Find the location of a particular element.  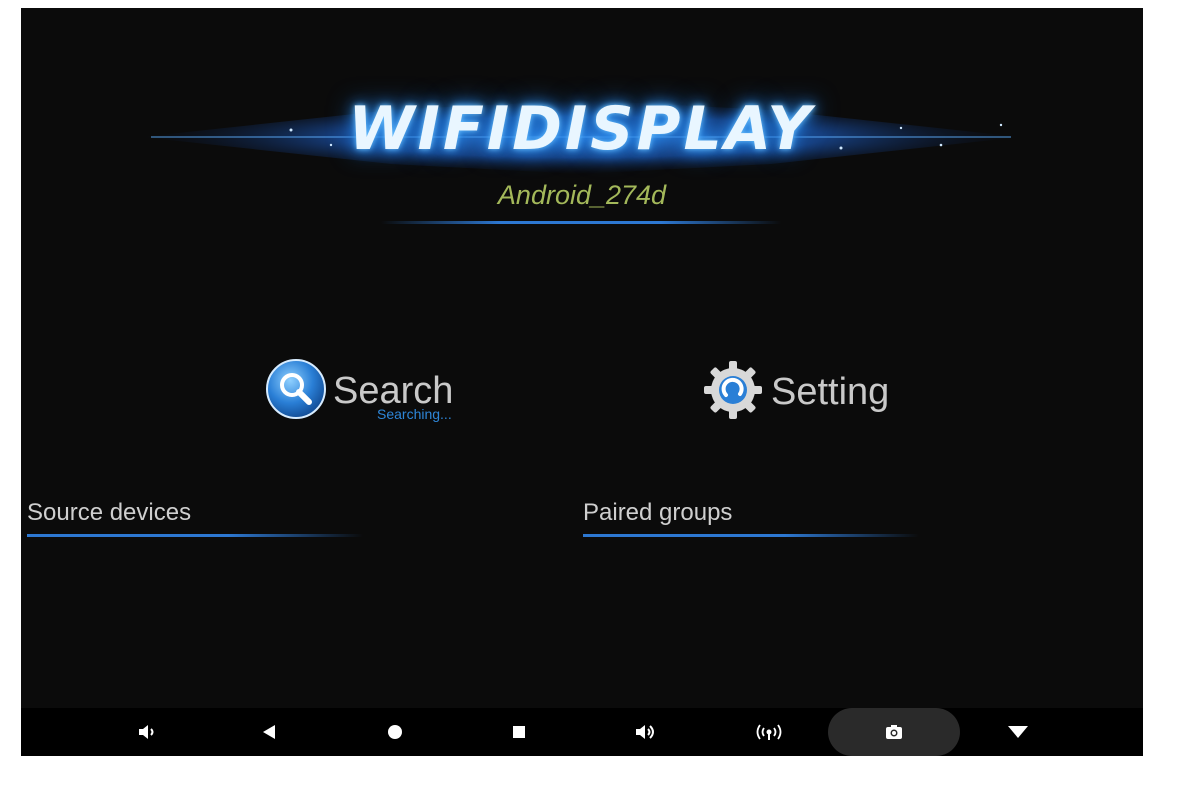

paired-groups-divider is located at coordinates (751, 535).